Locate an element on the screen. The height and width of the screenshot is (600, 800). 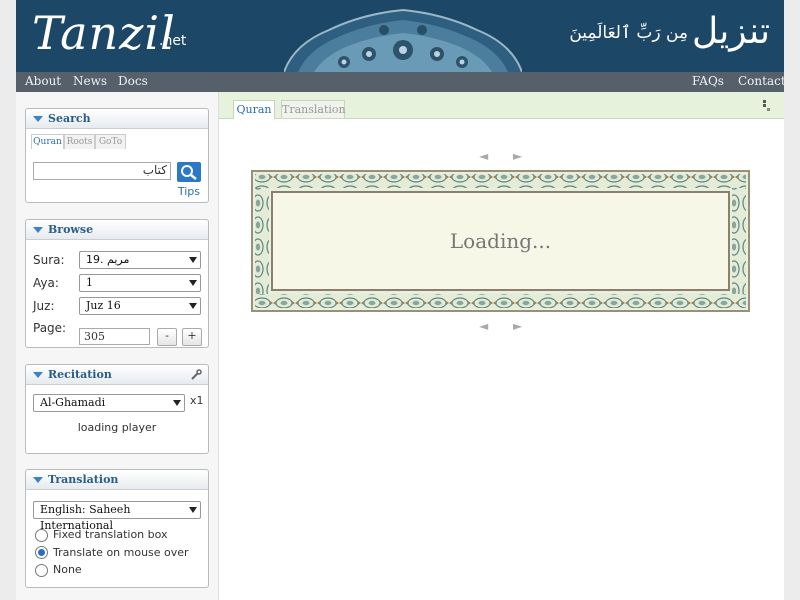
radio-mouse-over-label: Translate on mouse over is located at coordinates (121, 552).